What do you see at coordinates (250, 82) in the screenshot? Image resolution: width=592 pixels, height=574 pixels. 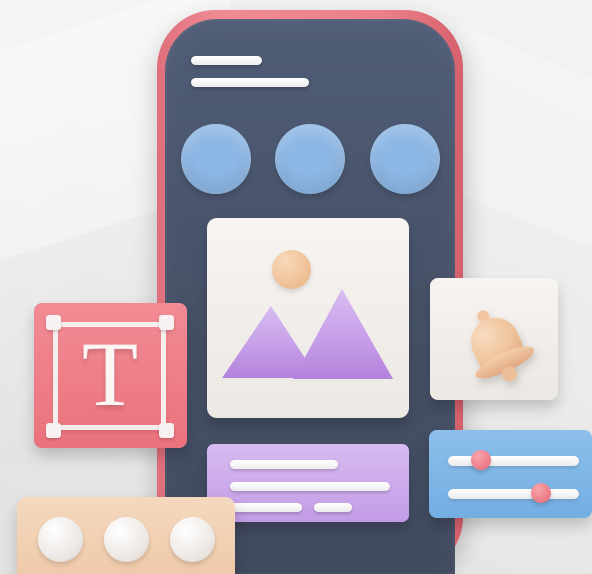 I see `header-line-long` at bounding box center [250, 82].